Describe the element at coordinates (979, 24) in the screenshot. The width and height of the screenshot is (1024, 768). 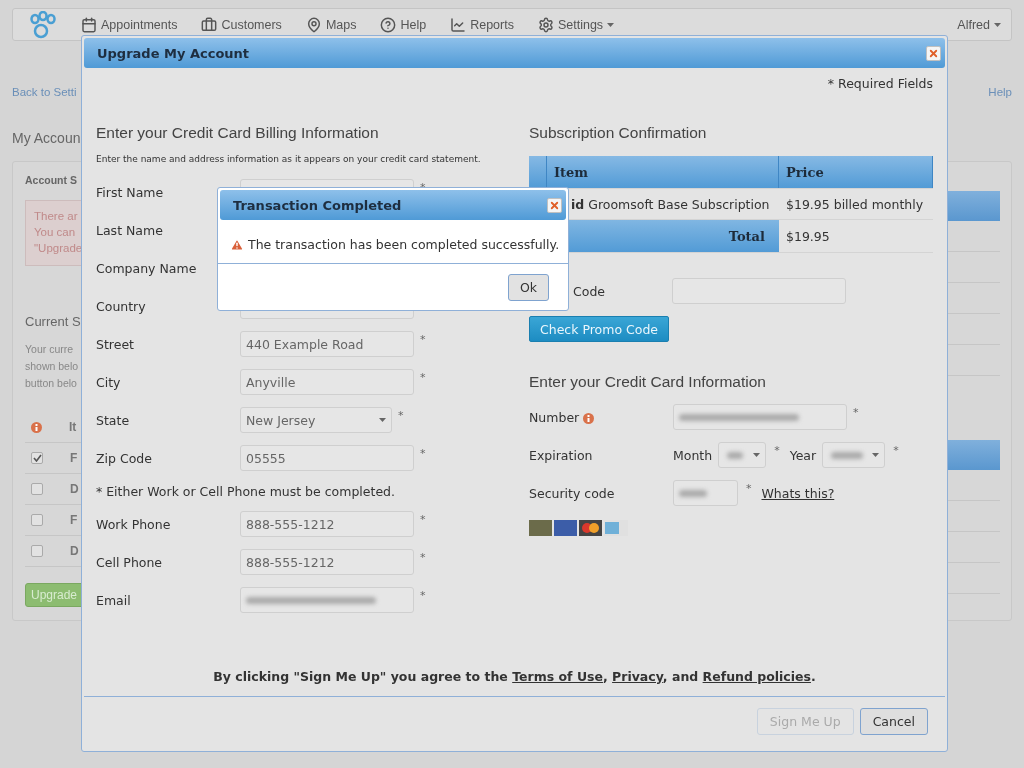
I see `user-menu: Alfred` at that location.